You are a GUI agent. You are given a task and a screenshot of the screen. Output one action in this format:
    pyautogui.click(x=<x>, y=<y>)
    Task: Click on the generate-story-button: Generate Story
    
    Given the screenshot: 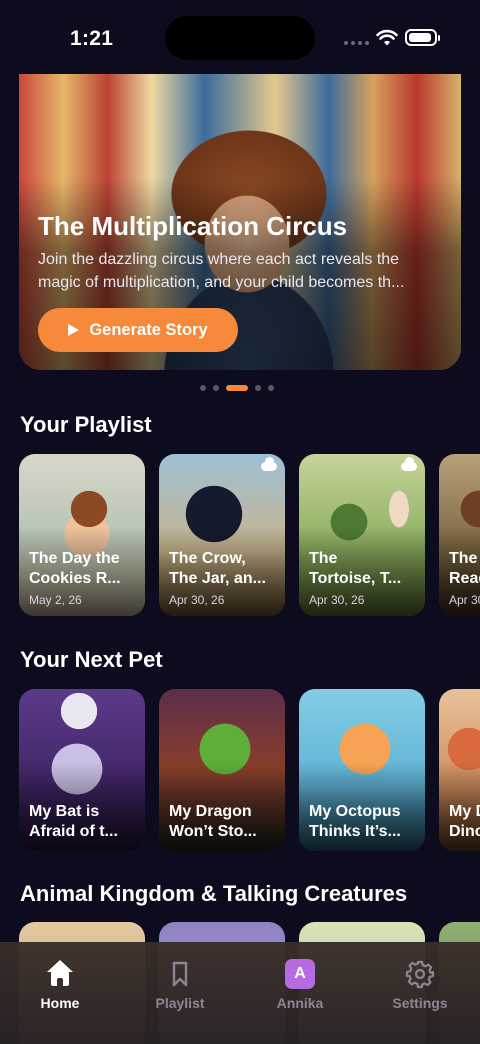 What is the action you would take?
    pyautogui.click(x=138, y=330)
    